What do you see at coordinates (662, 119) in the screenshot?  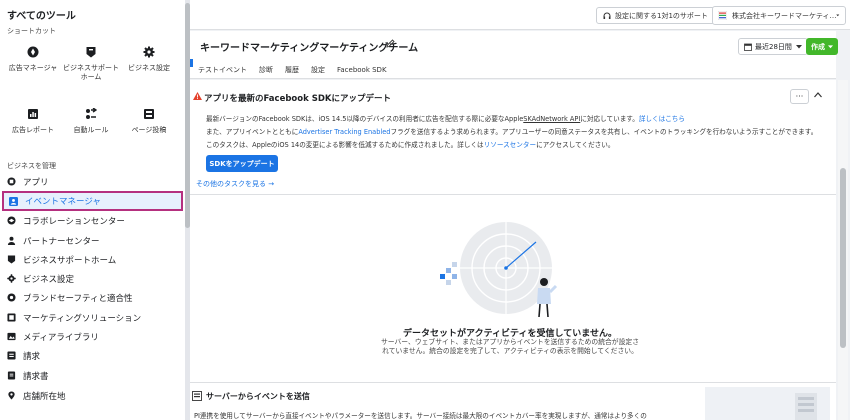 I see `learn-more-link: 詳しくはこちら` at bounding box center [662, 119].